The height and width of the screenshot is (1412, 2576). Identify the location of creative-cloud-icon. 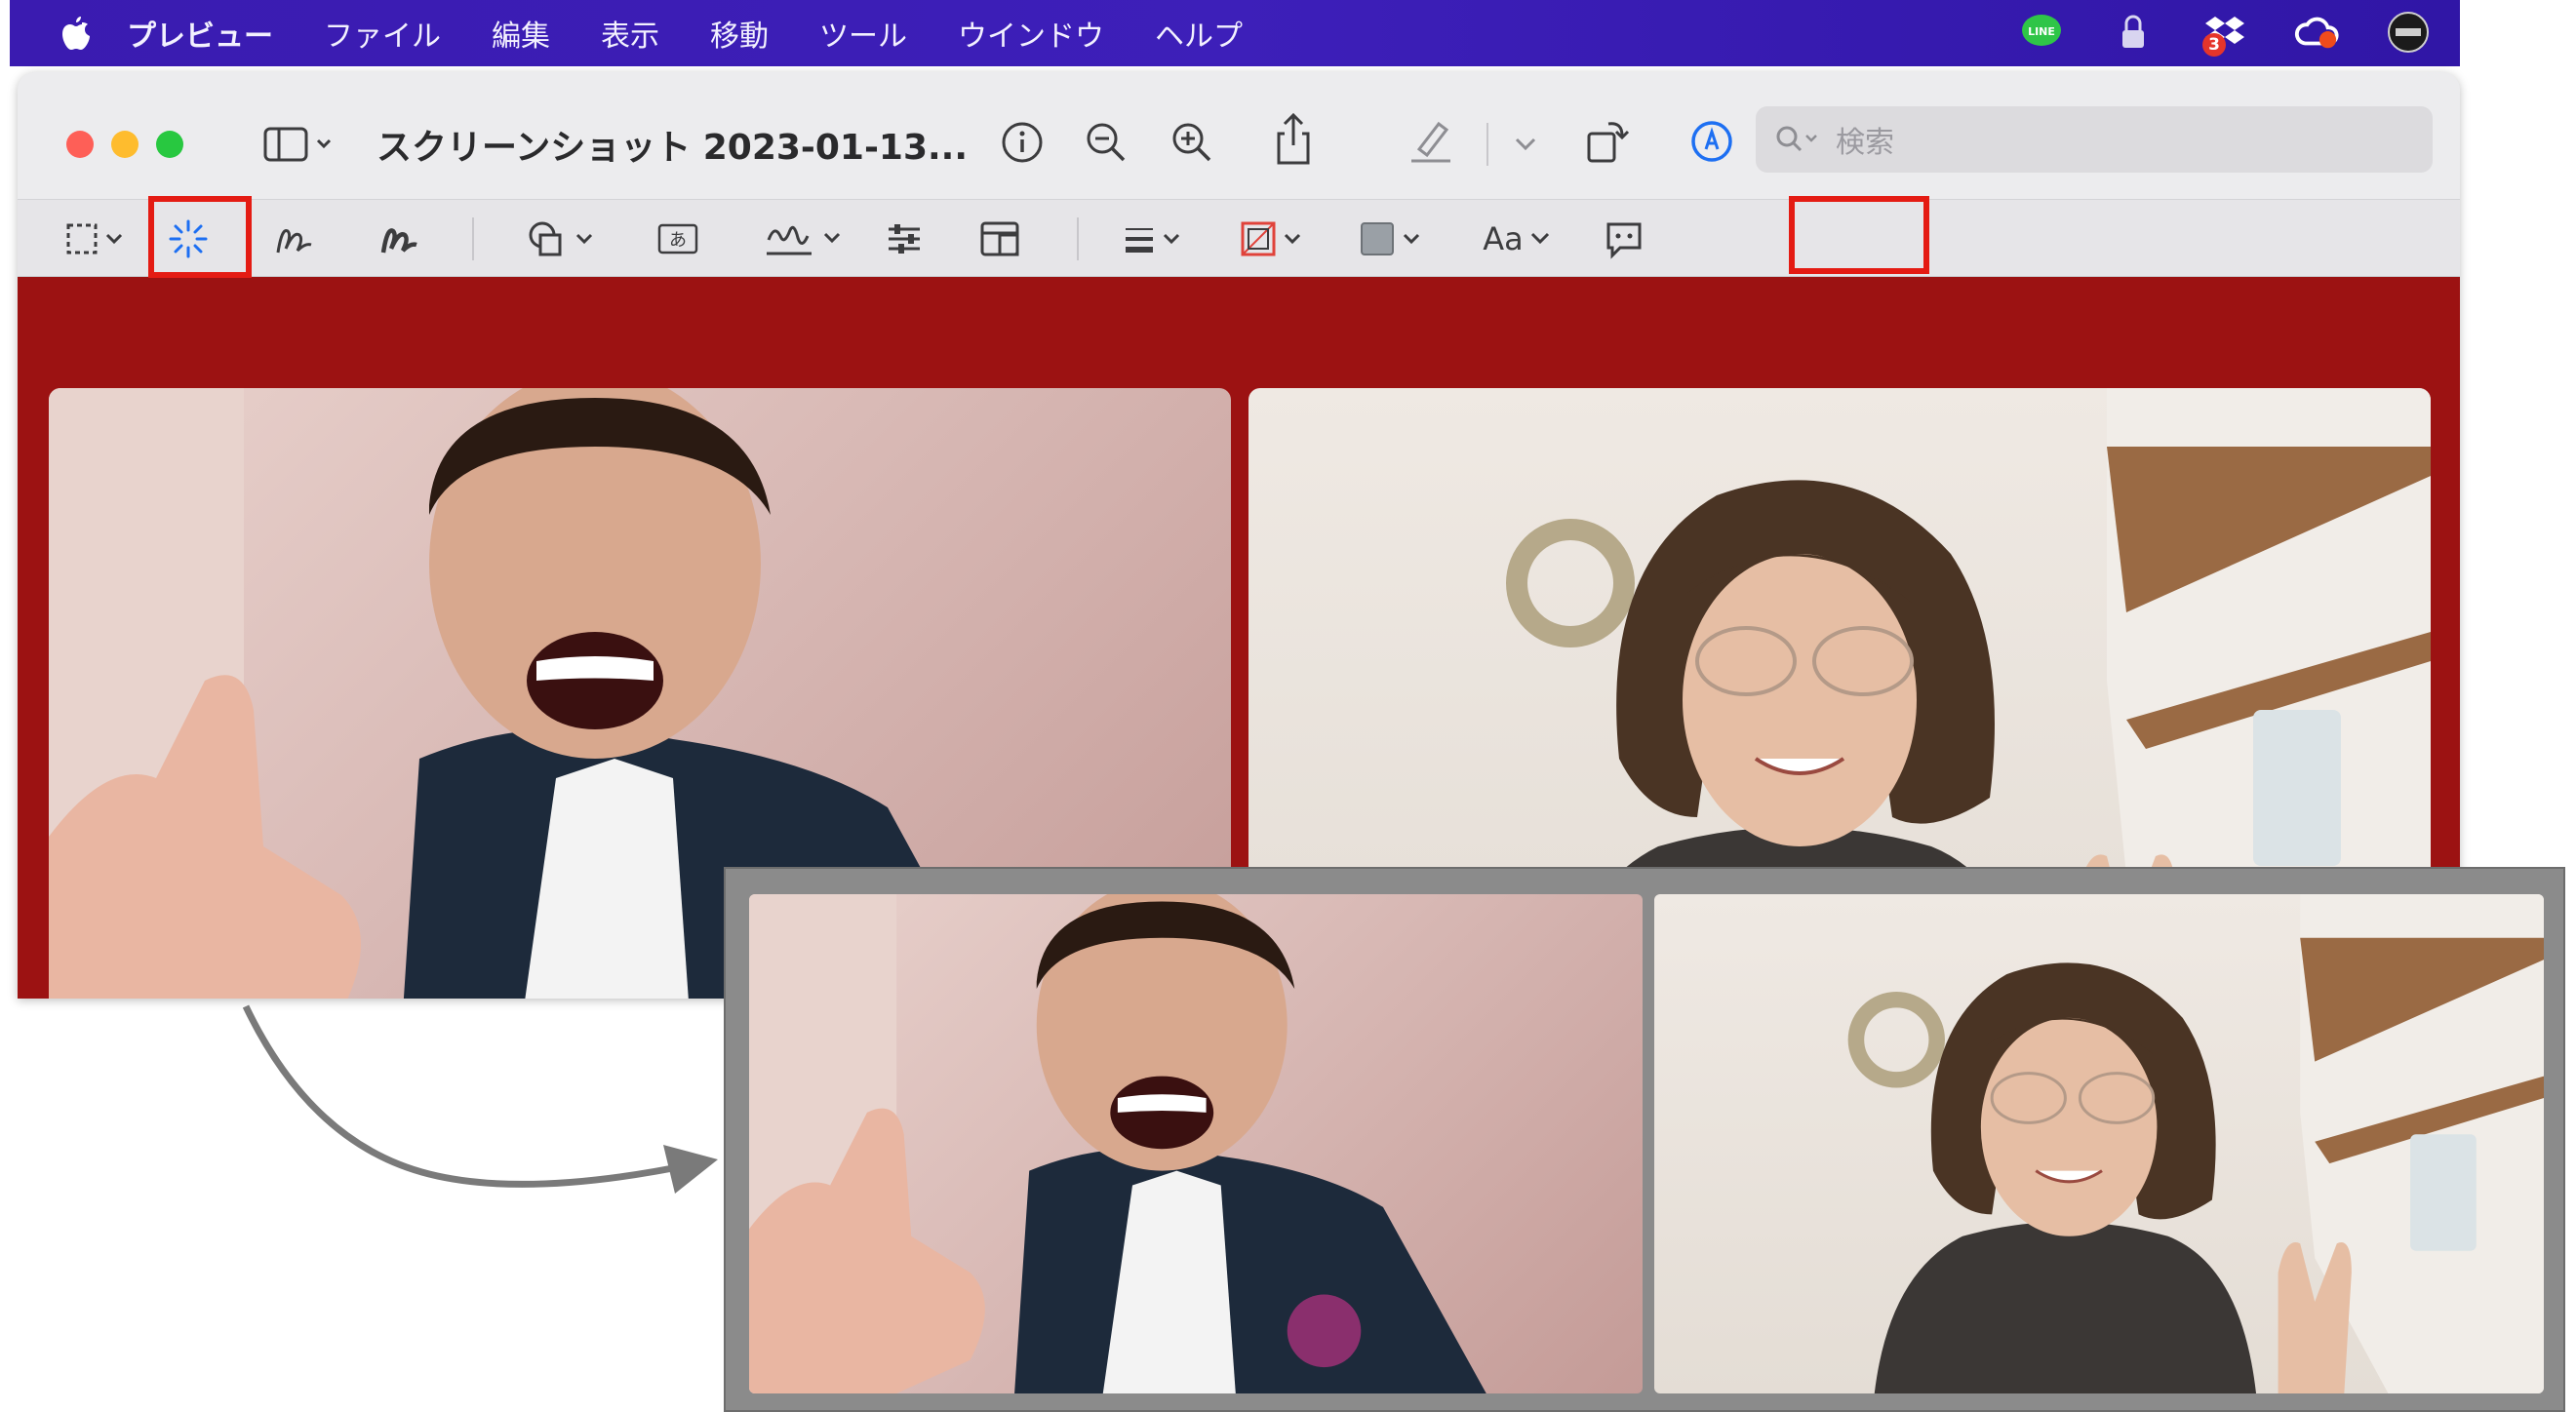
(2316, 32).